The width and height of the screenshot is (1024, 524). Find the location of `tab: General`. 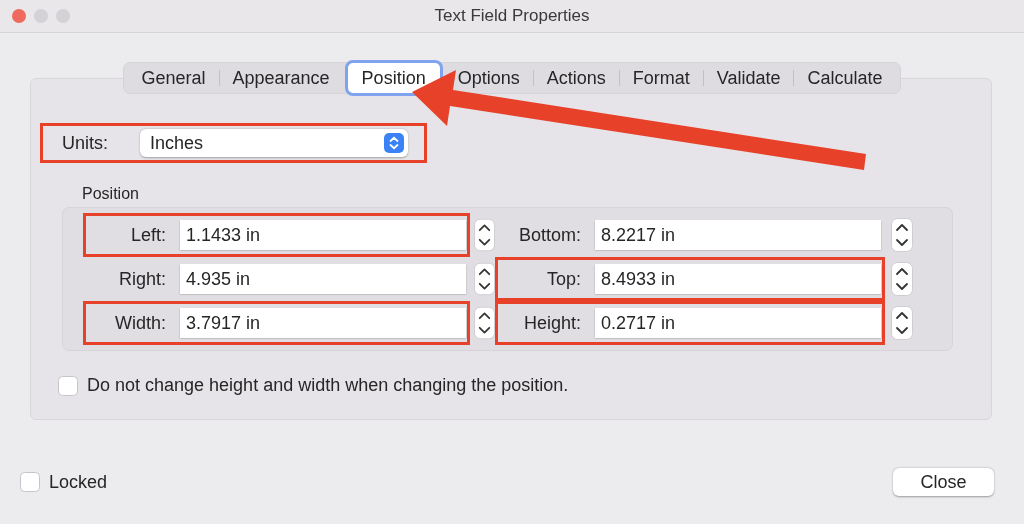

tab: General is located at coordinates (173, 78).